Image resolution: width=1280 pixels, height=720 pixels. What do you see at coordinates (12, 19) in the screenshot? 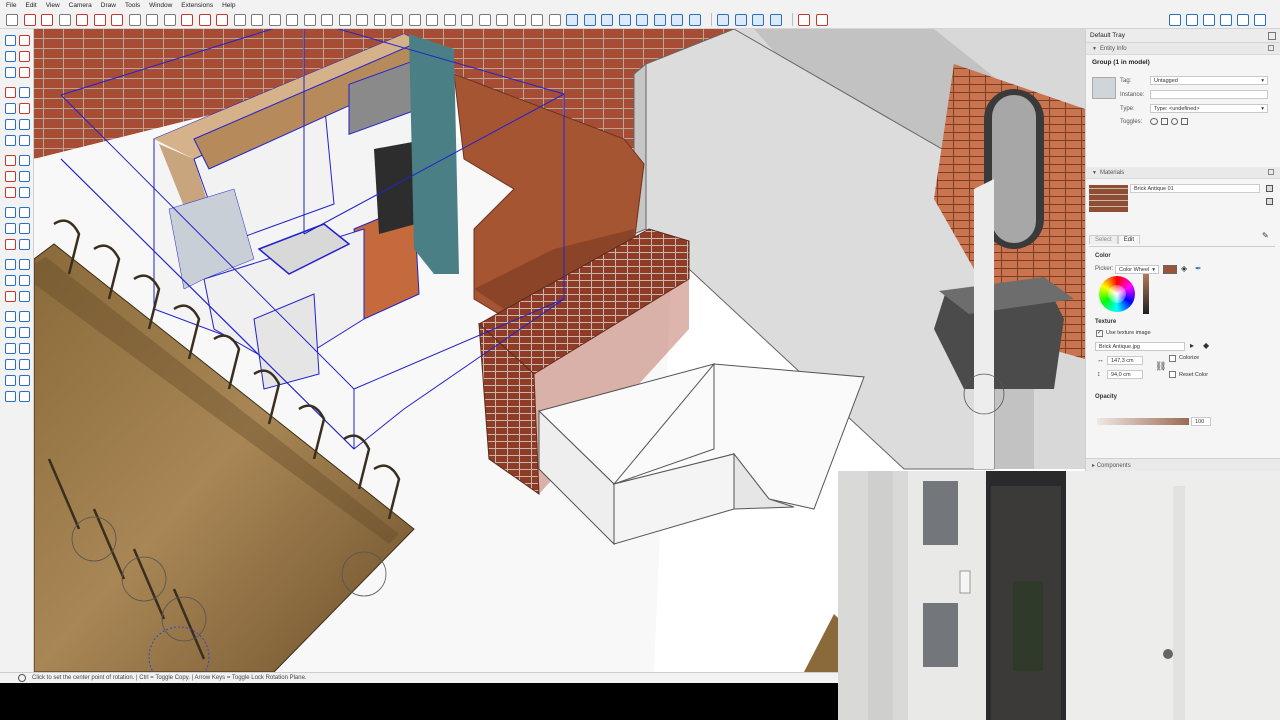
I see `select-tool-icon` at bounding box center [12, 19].